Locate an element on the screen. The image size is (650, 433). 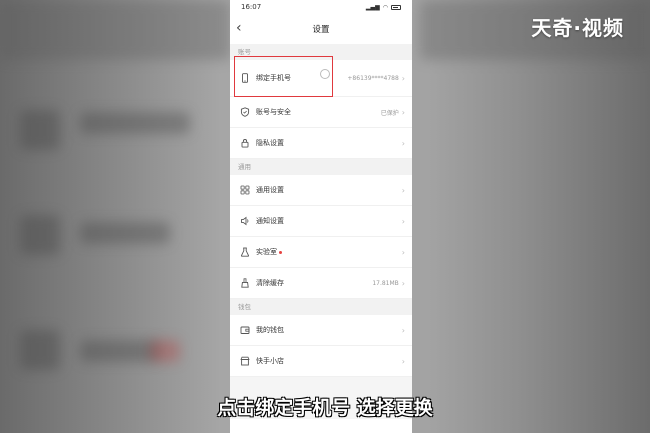
lock-icon is located at coordinates (245, 143).